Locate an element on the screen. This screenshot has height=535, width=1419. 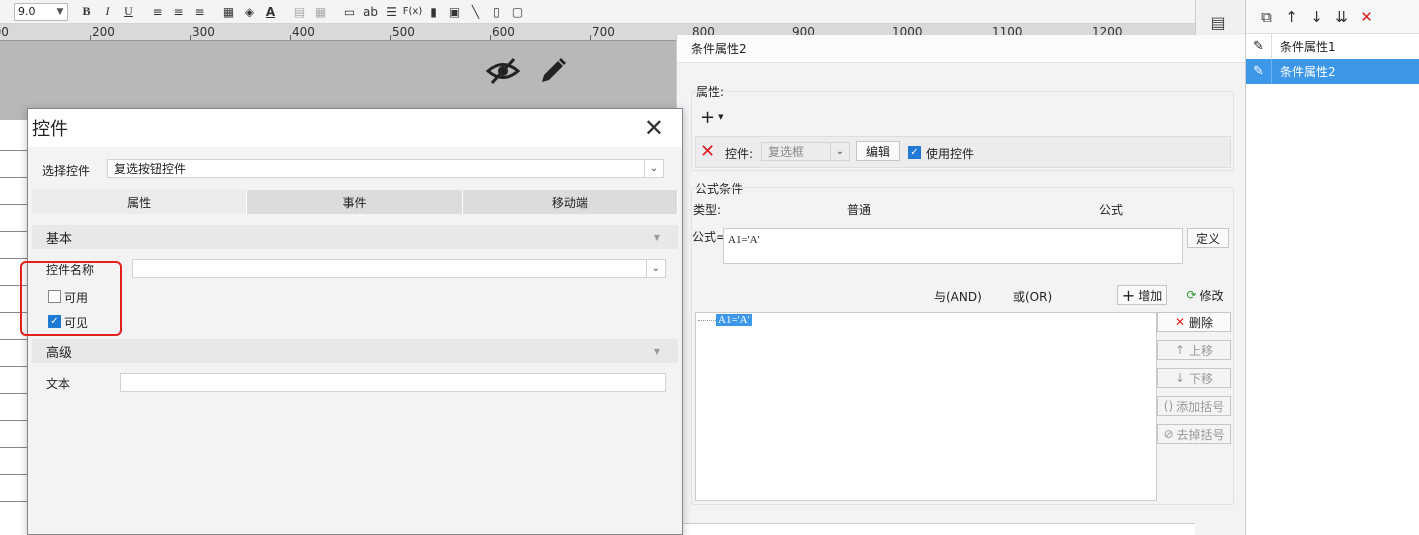
basic-section-label: 基本 is located at coordinates (59, 239).